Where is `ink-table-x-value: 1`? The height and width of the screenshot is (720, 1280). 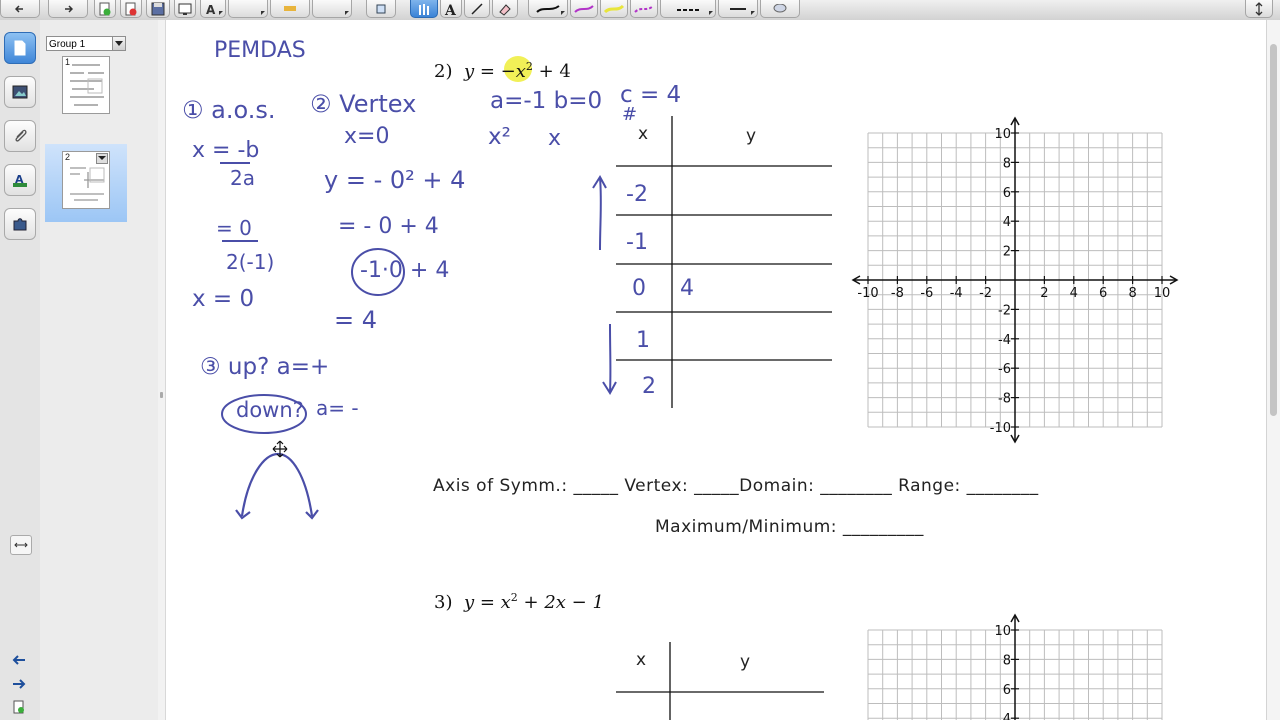 ink-table-x-value: 1 is located at coordinates (643, 340).